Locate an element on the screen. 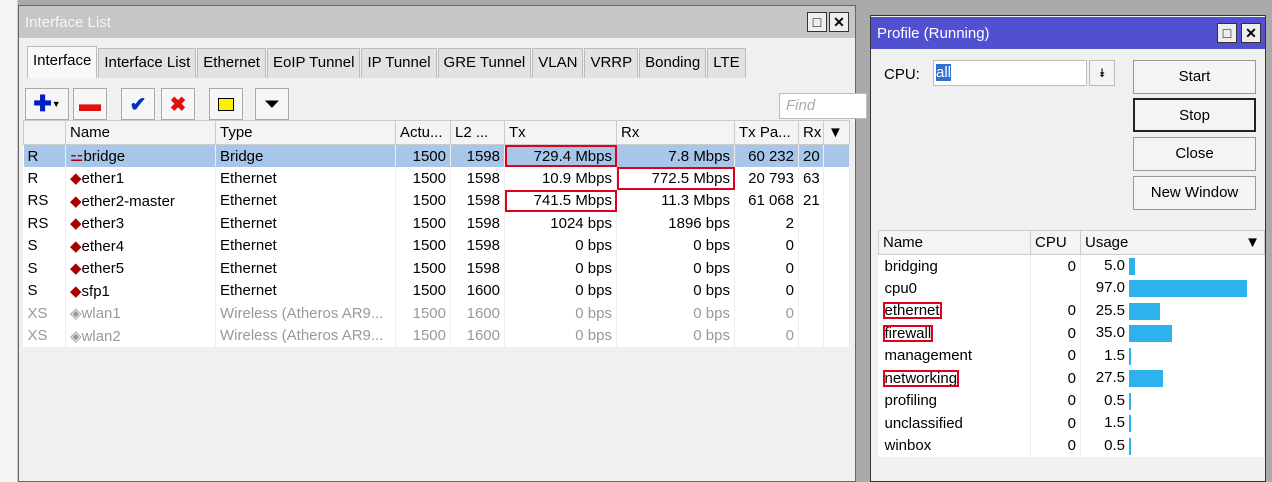 The image size is (1272, 482). cell-txp: 20 793 is located at coordinates (766, 178).